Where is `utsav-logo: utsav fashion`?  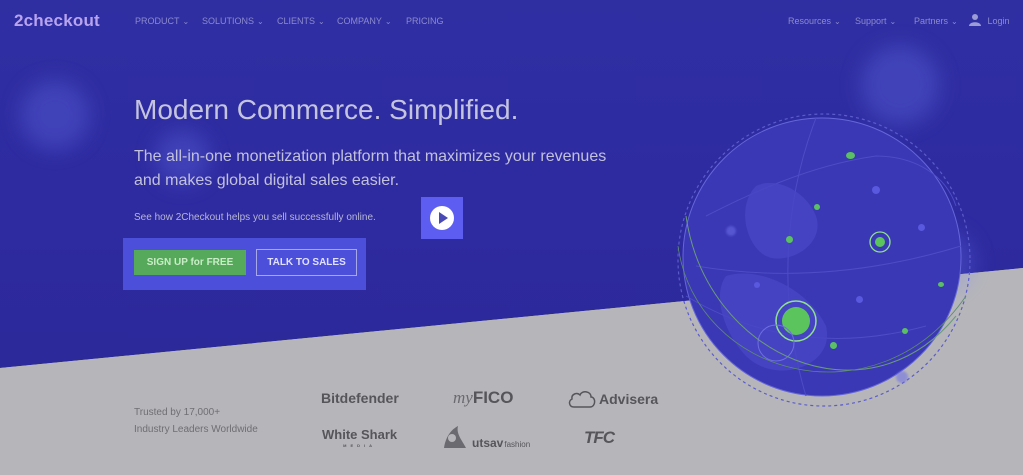 utsav-logo: utsav fashion is located at coordinates (485, 437).